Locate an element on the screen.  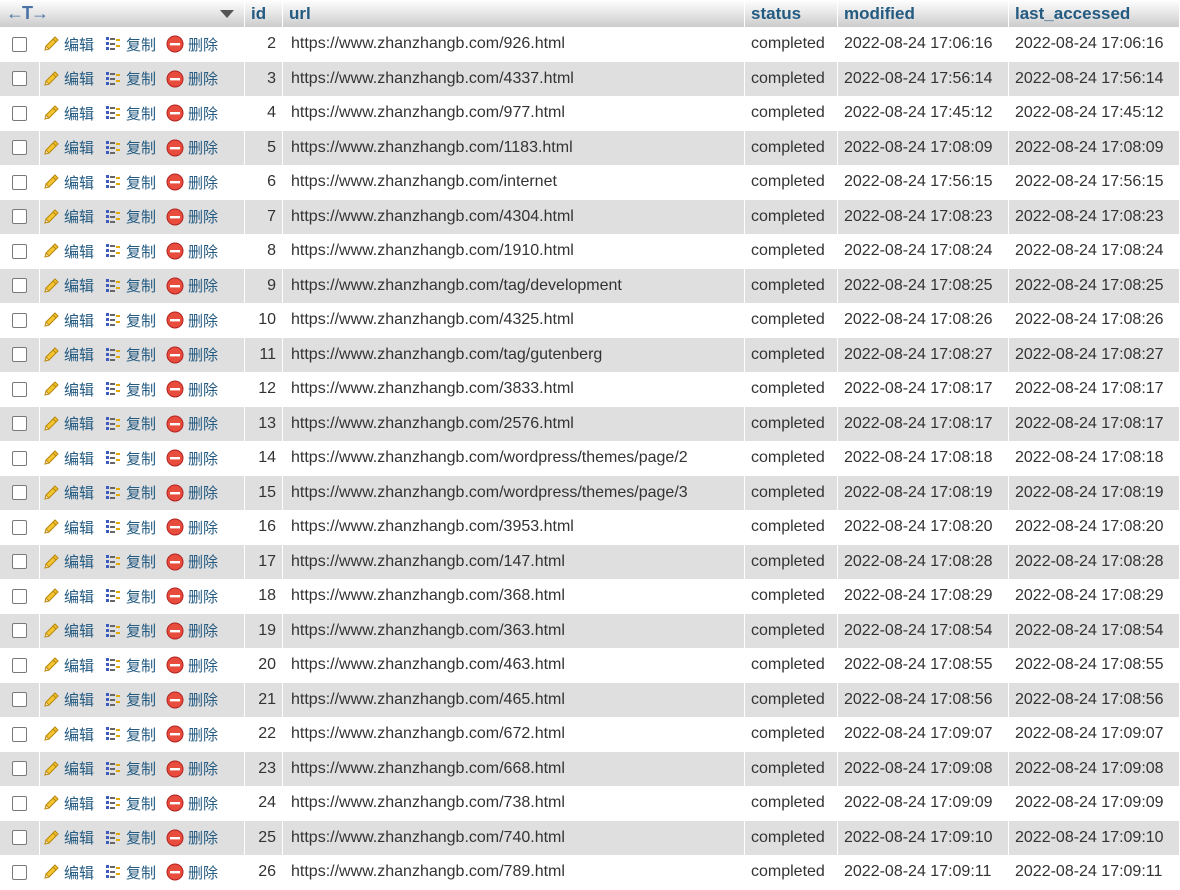
column-header-last-accessed: last_accessed is located at coordinates (1094, 13).